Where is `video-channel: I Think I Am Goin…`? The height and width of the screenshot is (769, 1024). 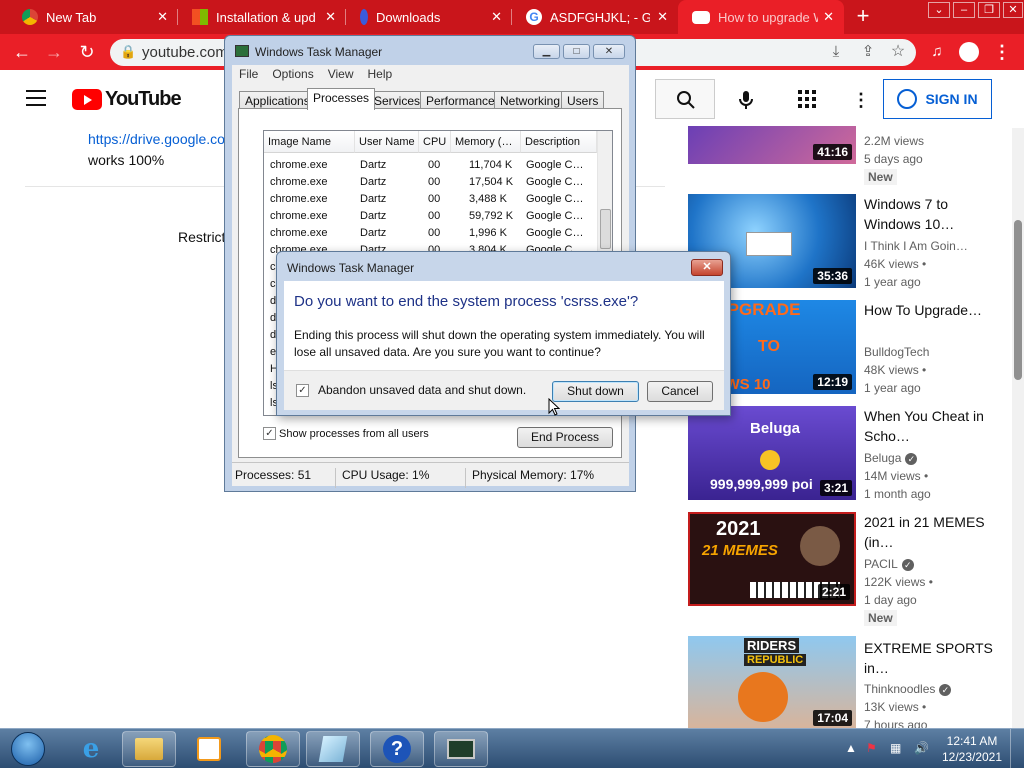
video-channel: I Think I Am Goin… is located at coordinates (916, 246).